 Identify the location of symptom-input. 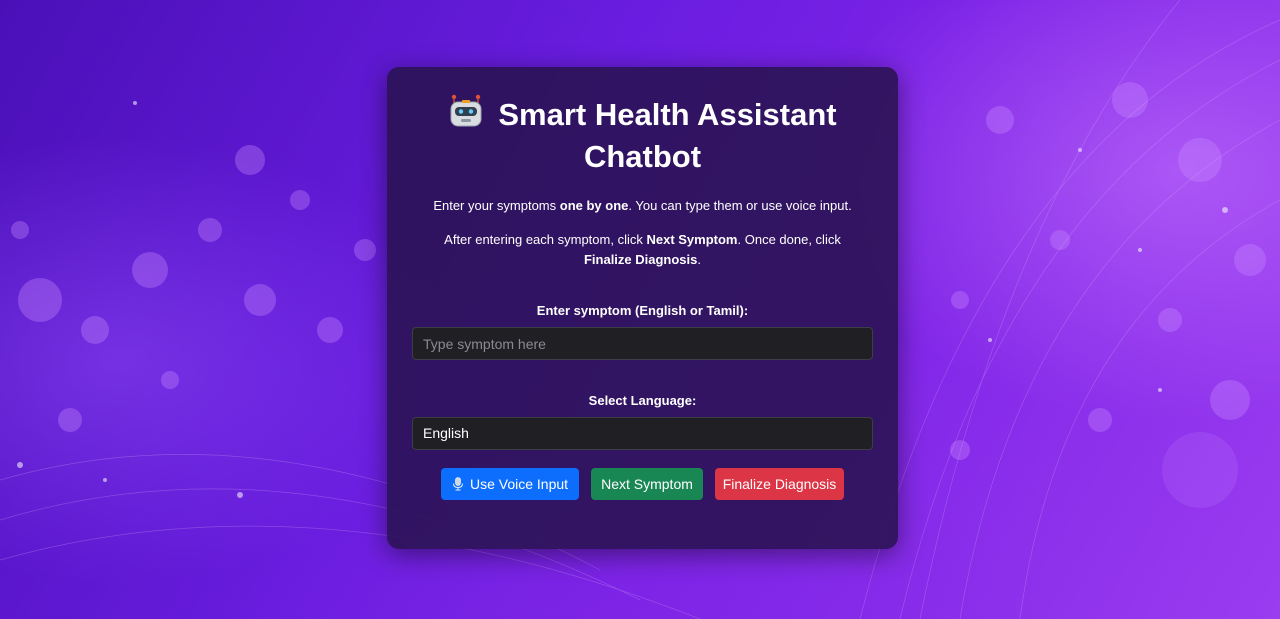
(642, 343).